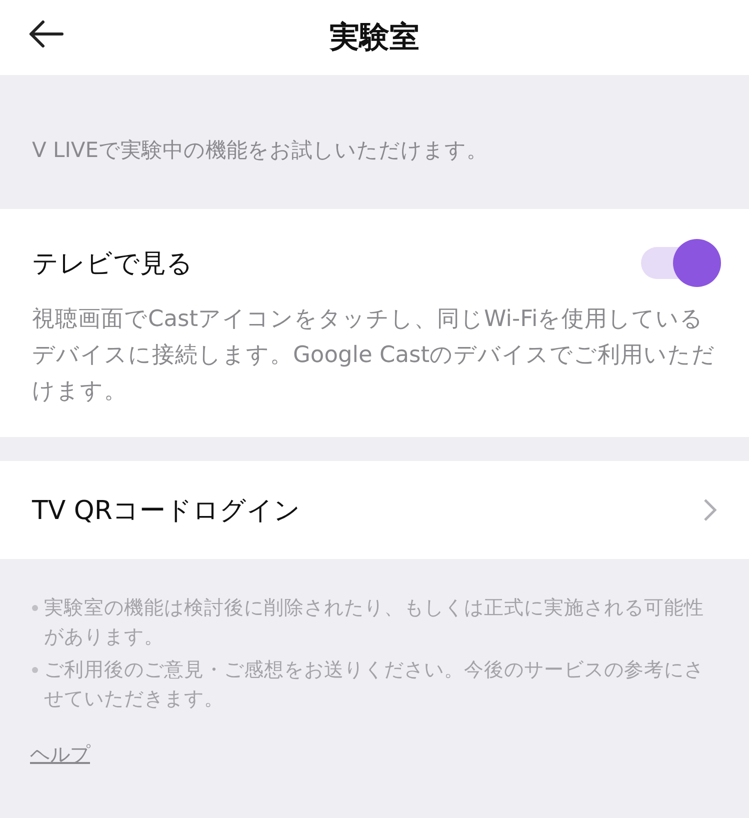 The width and height of the screenshot is (749, 818). Describe the element at coordinates (46, 34) in the screenshot. I see `back-arrow-icon` at that location.